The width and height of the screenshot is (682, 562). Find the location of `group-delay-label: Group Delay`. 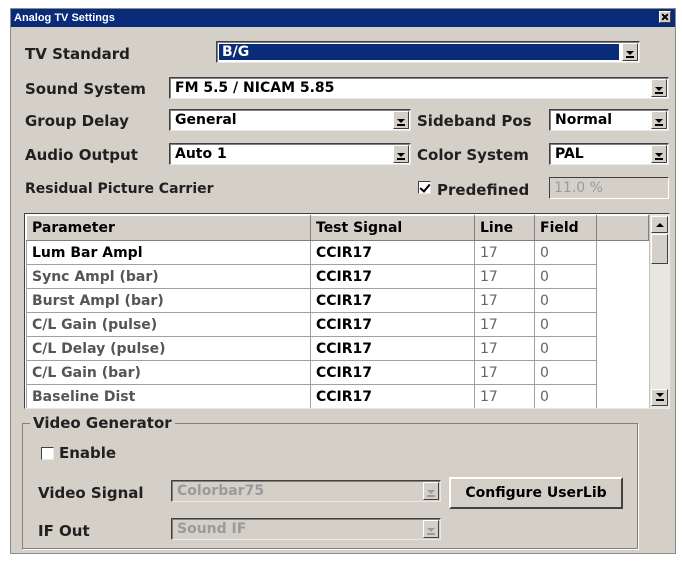

group-delay-label: Group Delay is located at coordinates (77, 121).